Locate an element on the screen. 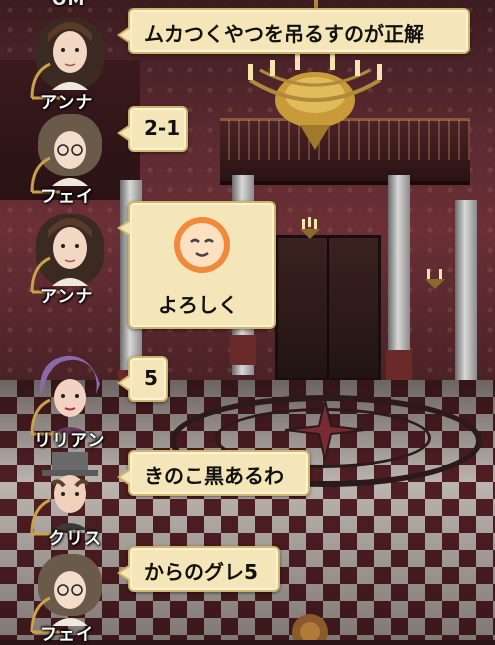 This screenshot has height=645, width=495. double-door is located at coordinates (328, 308).